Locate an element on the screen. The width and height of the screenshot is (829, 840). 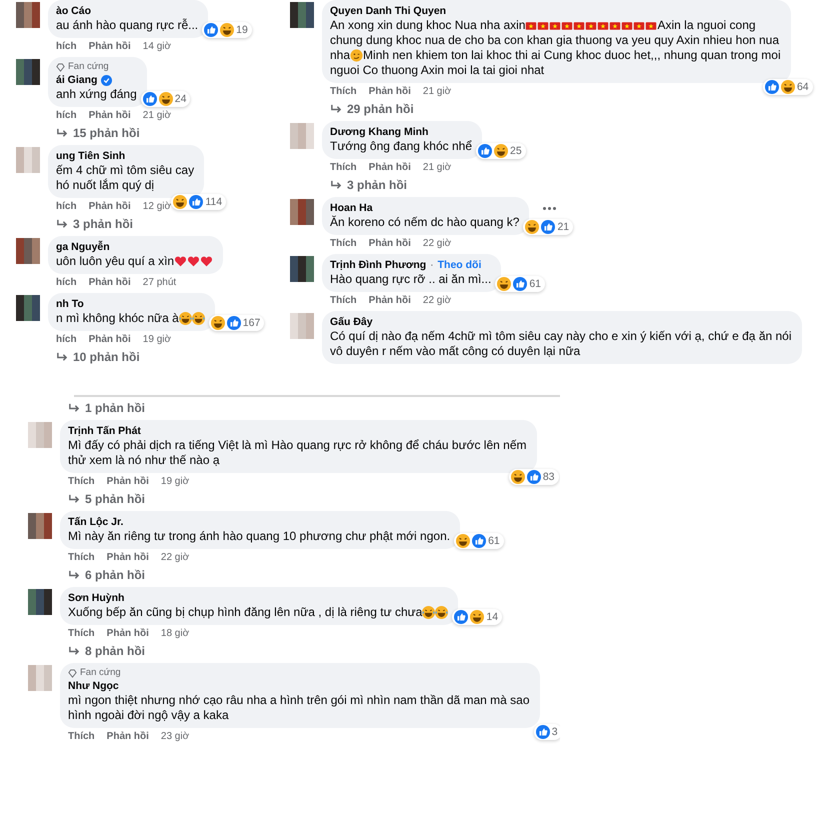
commenter-name: Dương Khang Minh is located at coordinates (379, 132).